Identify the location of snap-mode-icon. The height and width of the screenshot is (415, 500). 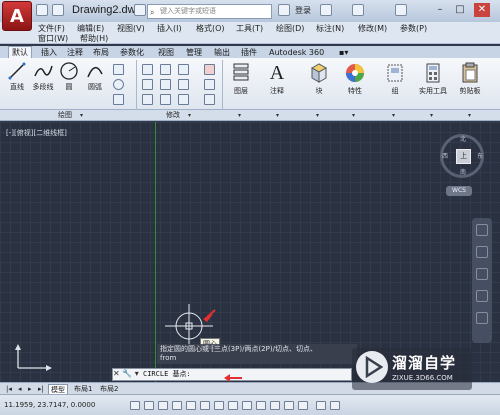
(135, 405).